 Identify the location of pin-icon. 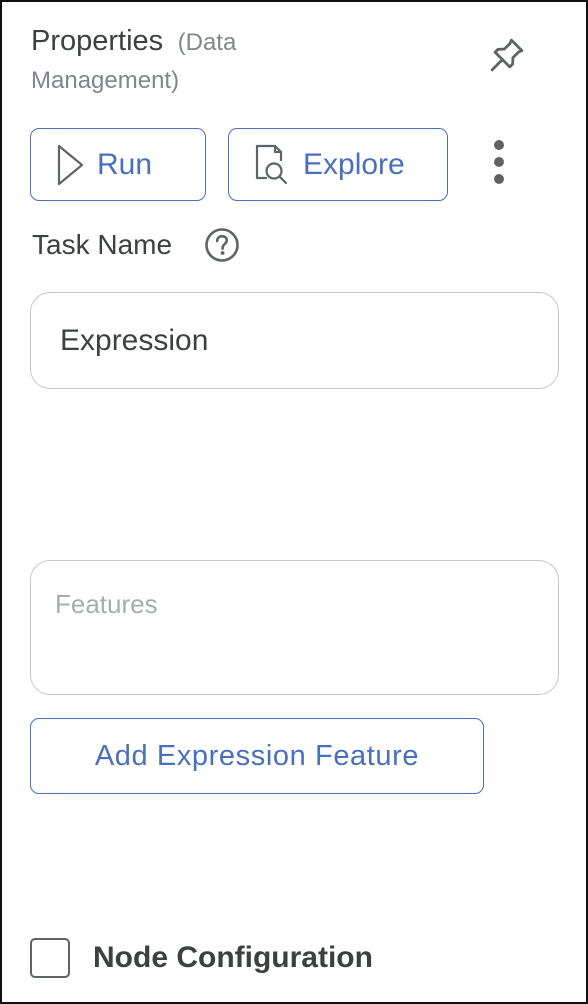
(507, 55).